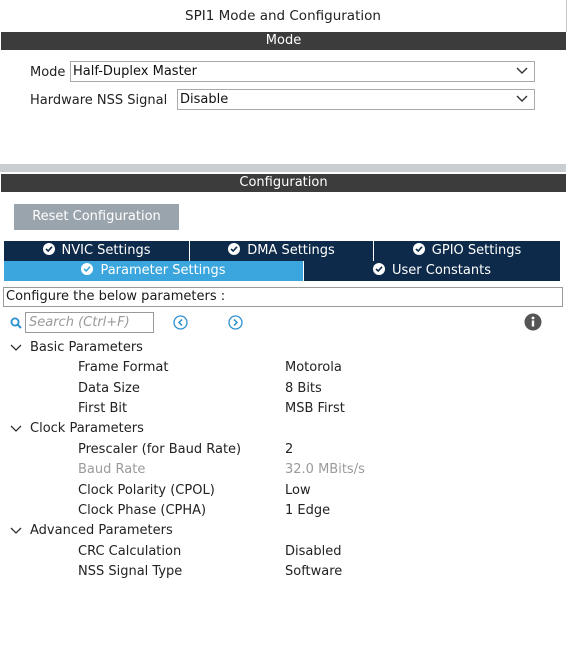 The width and height of the screenshot is (572, 661). I want to click on param-value: 8 Bits, so click(303, 389).